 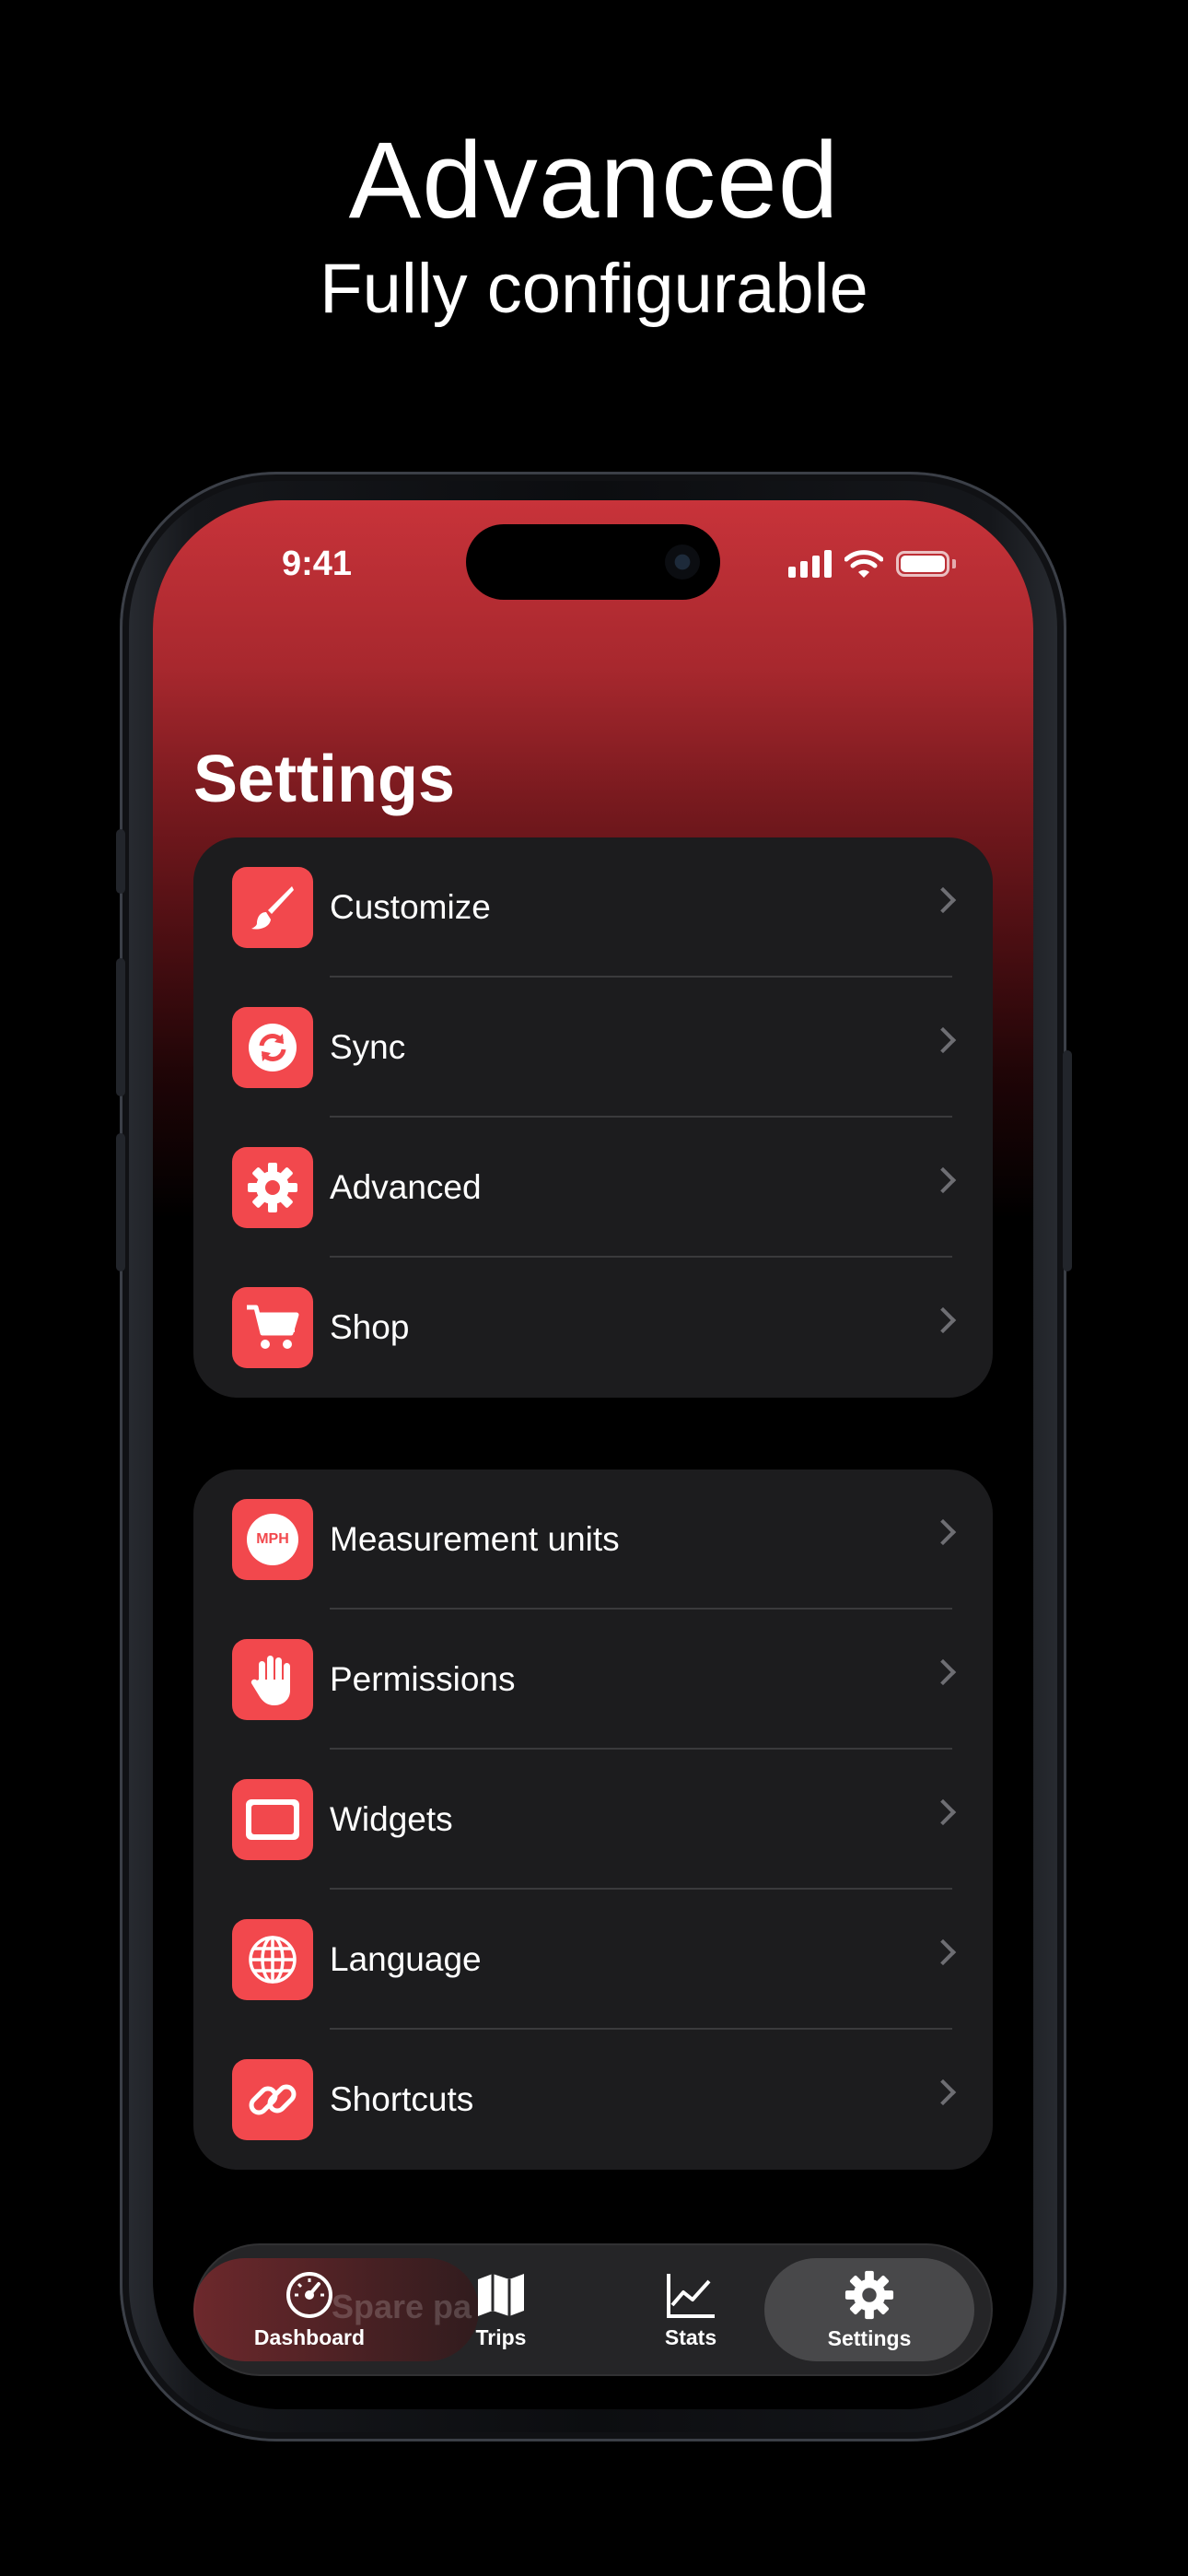 I want to click on tab-stats: Stats, so click(x=691, y=2309).